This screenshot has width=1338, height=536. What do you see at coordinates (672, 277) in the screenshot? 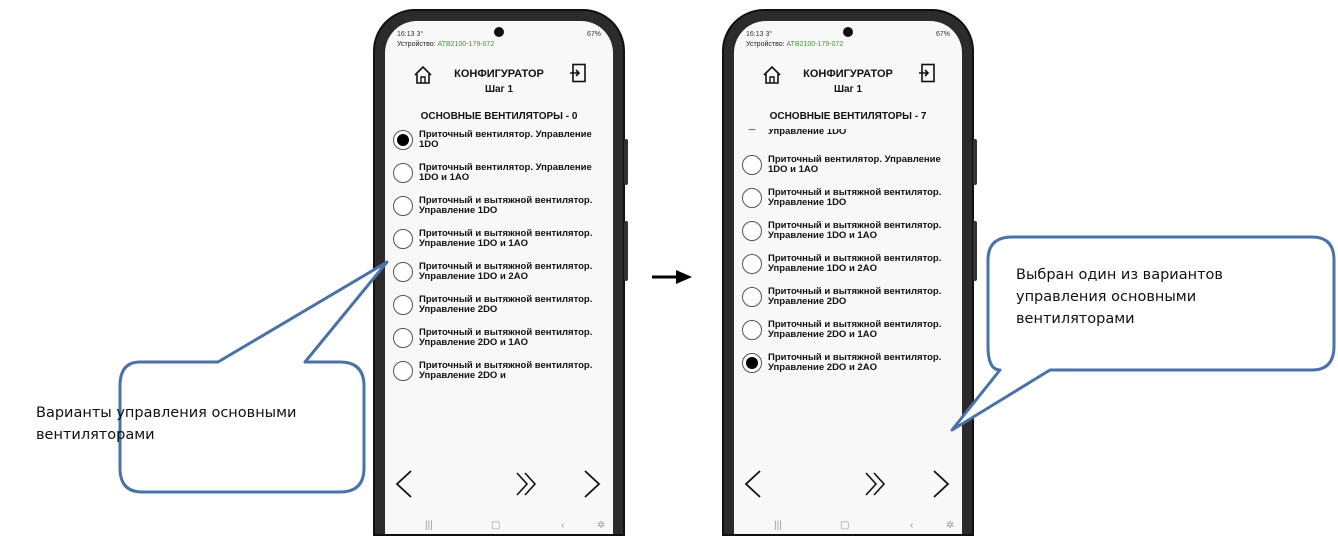
I see `transition-arrow-icon` at bounding box center [672, 277].